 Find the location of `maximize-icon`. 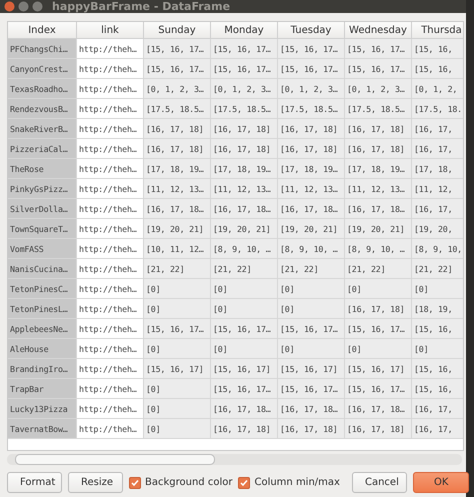

maximize-icon is located at coordinates (37, 6).